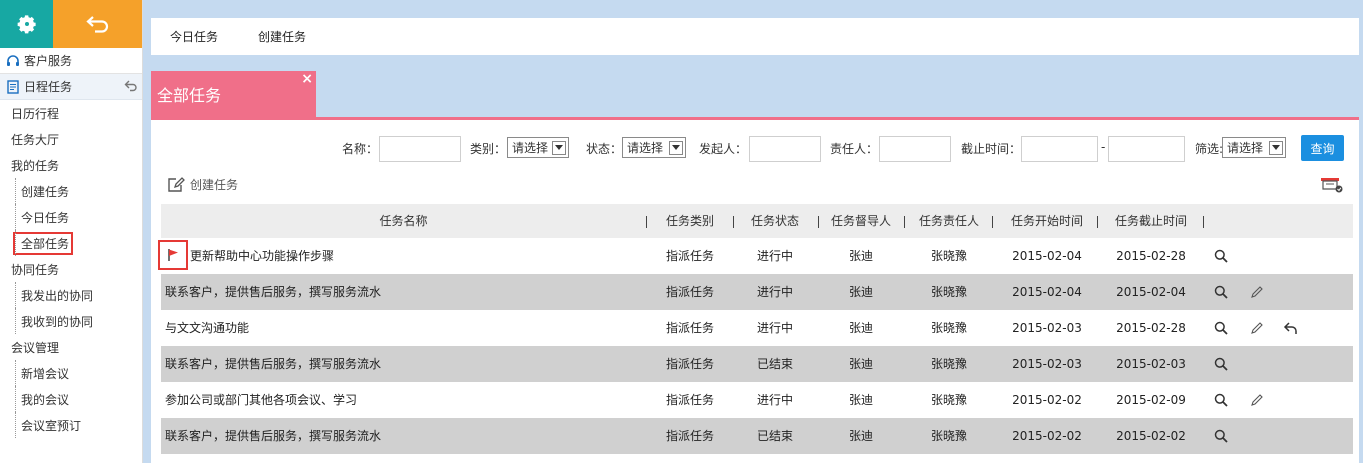 The width and height of the screenshot is (1363, 463). I want to click on table-row: 与文文沟通功能 指派任务 进行中 张迪 张晓豫 2015-02-03 2015-02-28, so click(757, 328).